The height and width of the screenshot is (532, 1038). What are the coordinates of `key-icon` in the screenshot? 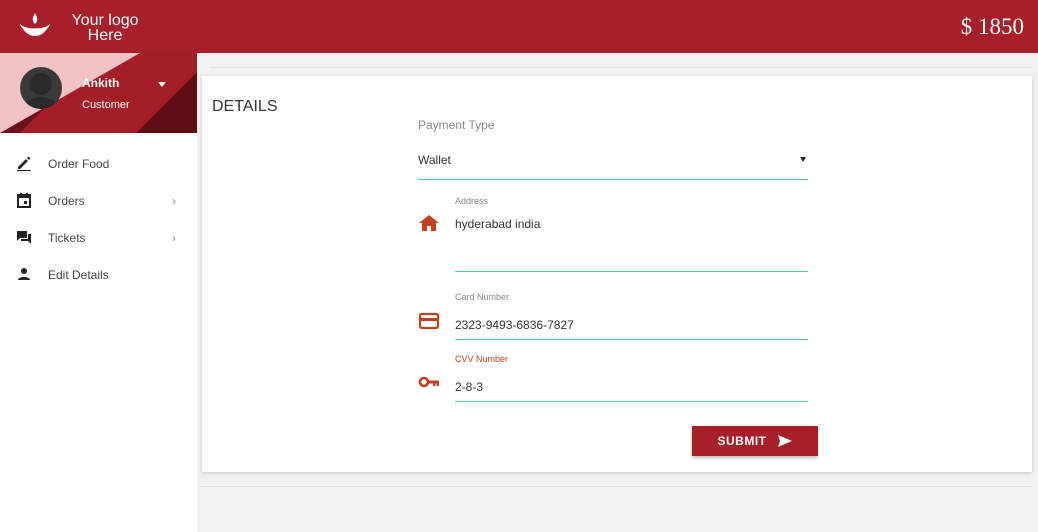 It's located at (428, 382).